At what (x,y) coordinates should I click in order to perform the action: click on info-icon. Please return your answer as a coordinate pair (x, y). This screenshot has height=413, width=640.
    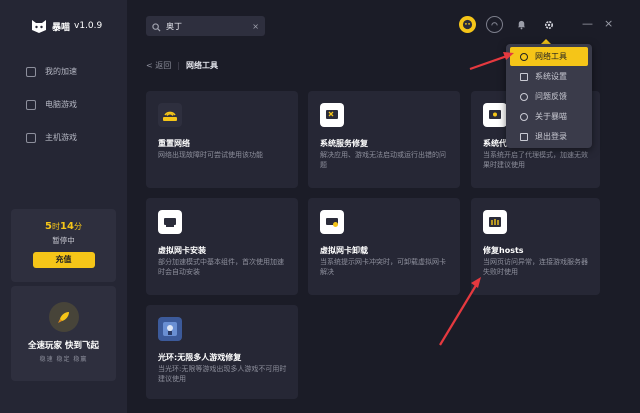
    Looking at the image, I should click on (524, 116).